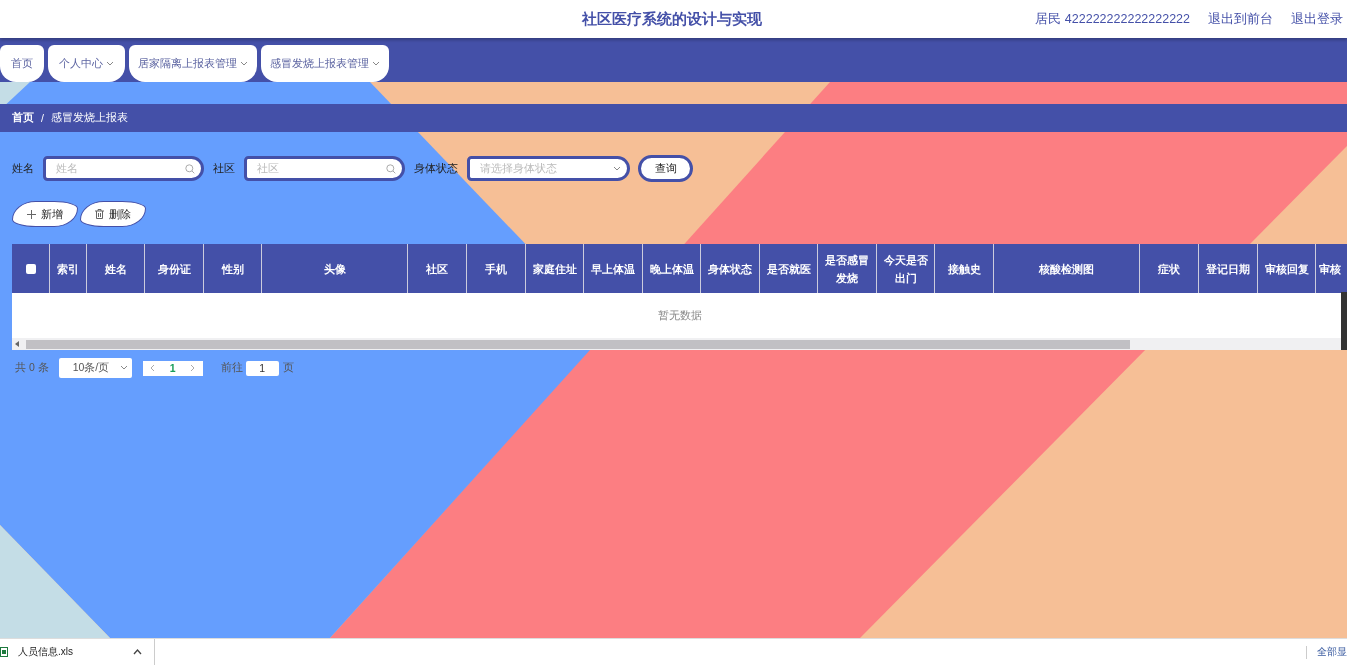  What do you see at coordinates (496, 269) in the screenshot?
I see `column-header: 手机` at bounding box center [496, 269].